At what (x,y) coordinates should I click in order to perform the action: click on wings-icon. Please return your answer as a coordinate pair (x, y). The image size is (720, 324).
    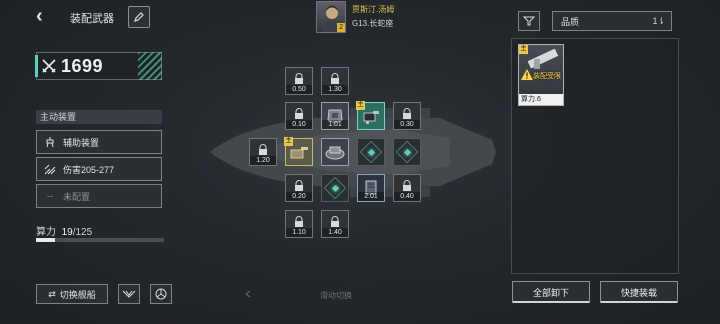
    Looking at the image, I should click on (129, 294).